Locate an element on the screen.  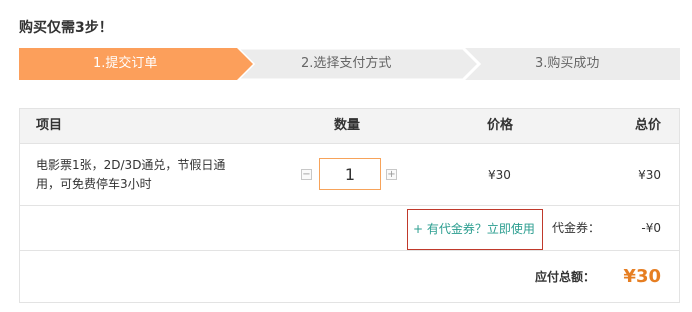
amount-due-value: ¥30 is located at coordinates (642, 276).